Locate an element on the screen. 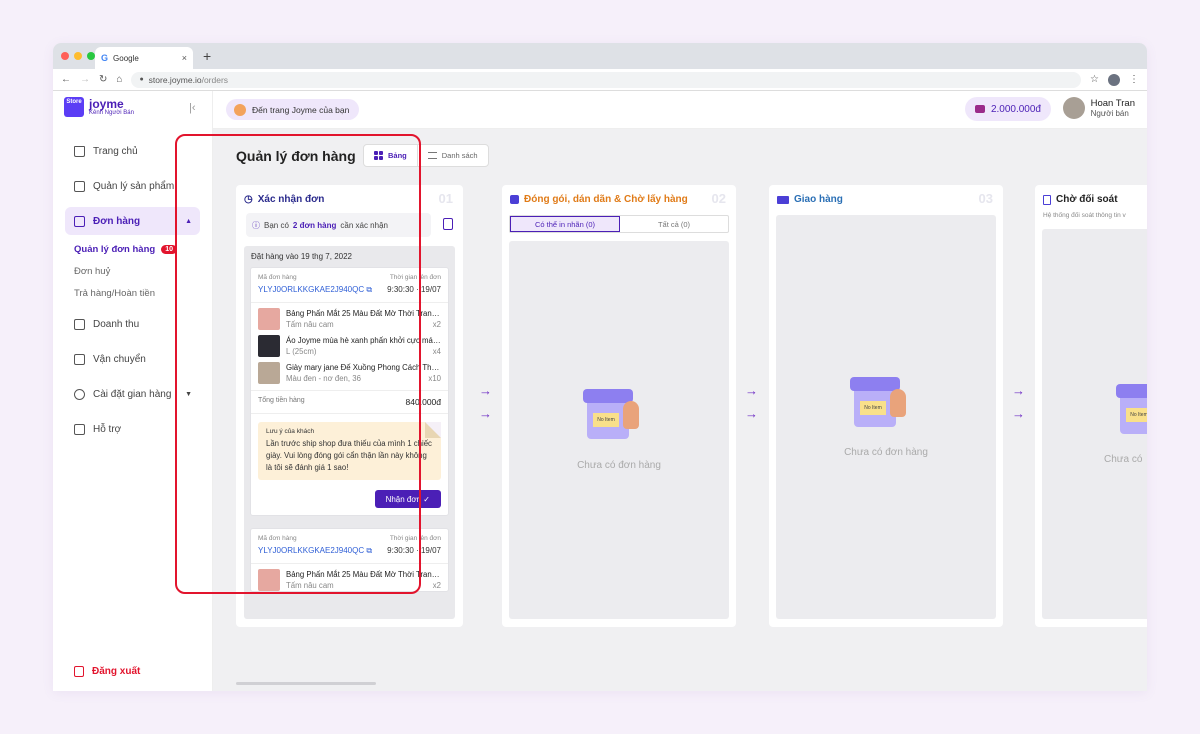 This screenshot has width=1200, height=734. column-subtitle: Hệ thống đối soát thông tin v is located at coordinates (1084, 215).